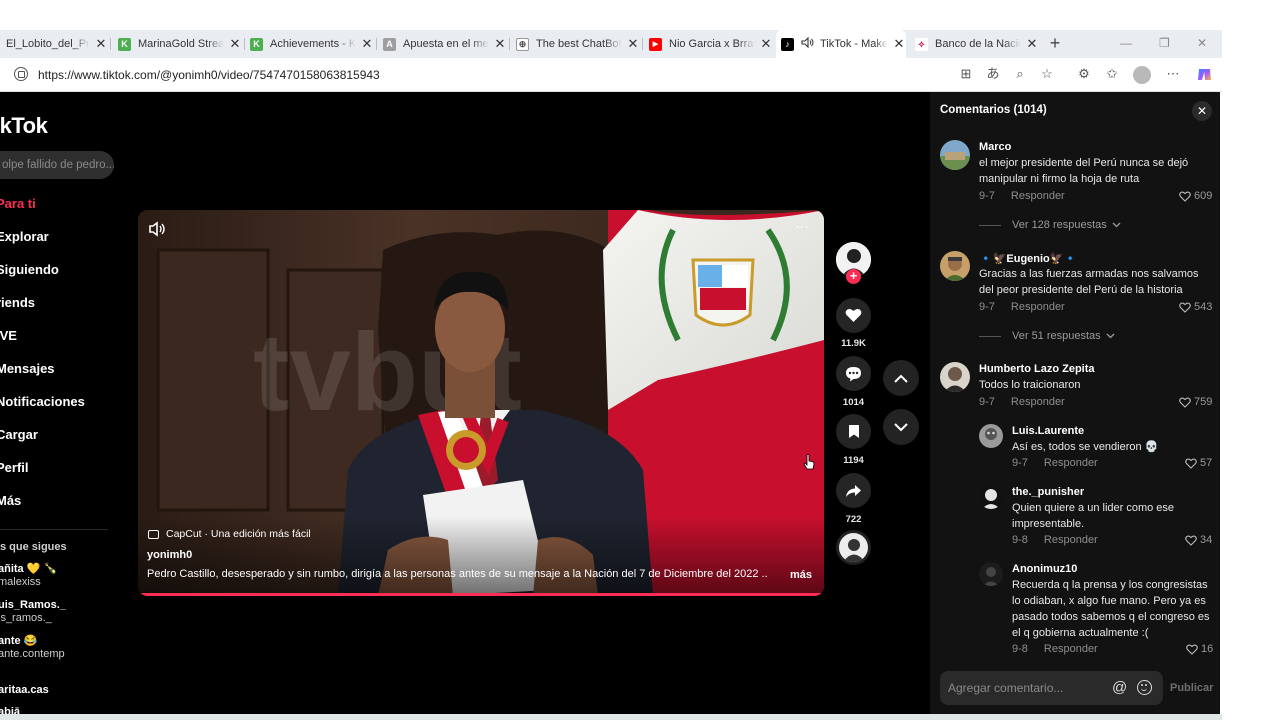 This screenshot has height=720, width=1280. Describe the element at coordinates (24, 236) in the screenshot. I see `nav-explore: Explorar` at that location.